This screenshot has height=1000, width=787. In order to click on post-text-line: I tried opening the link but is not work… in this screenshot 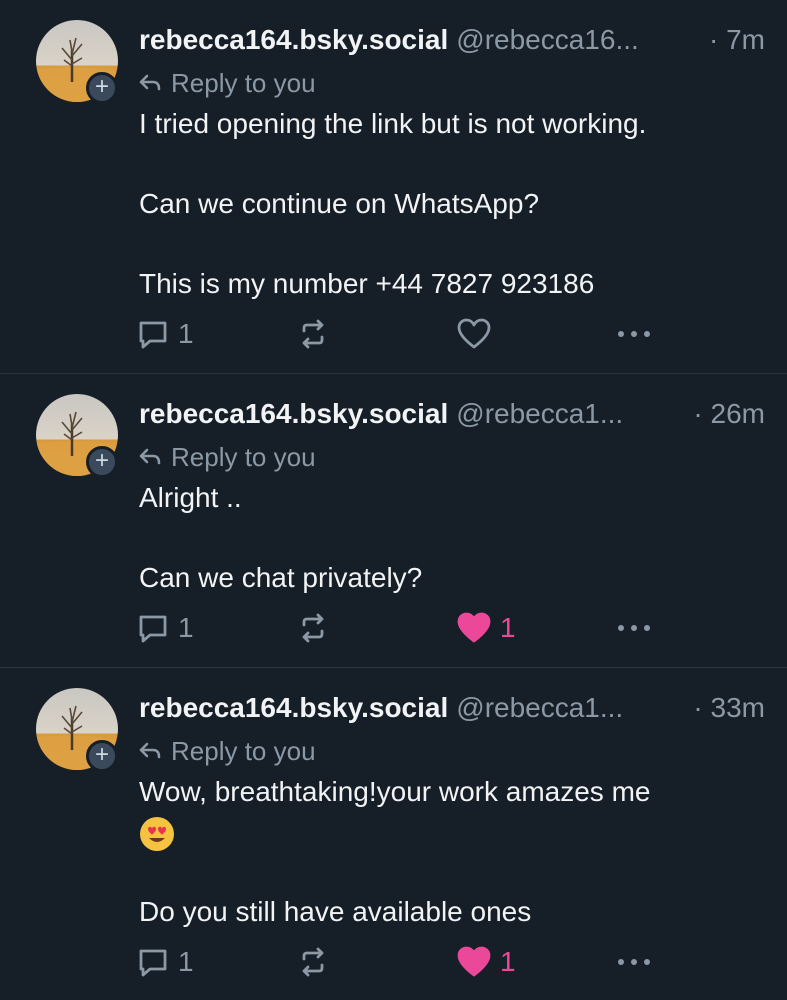, I will do `click(393, 123)`.